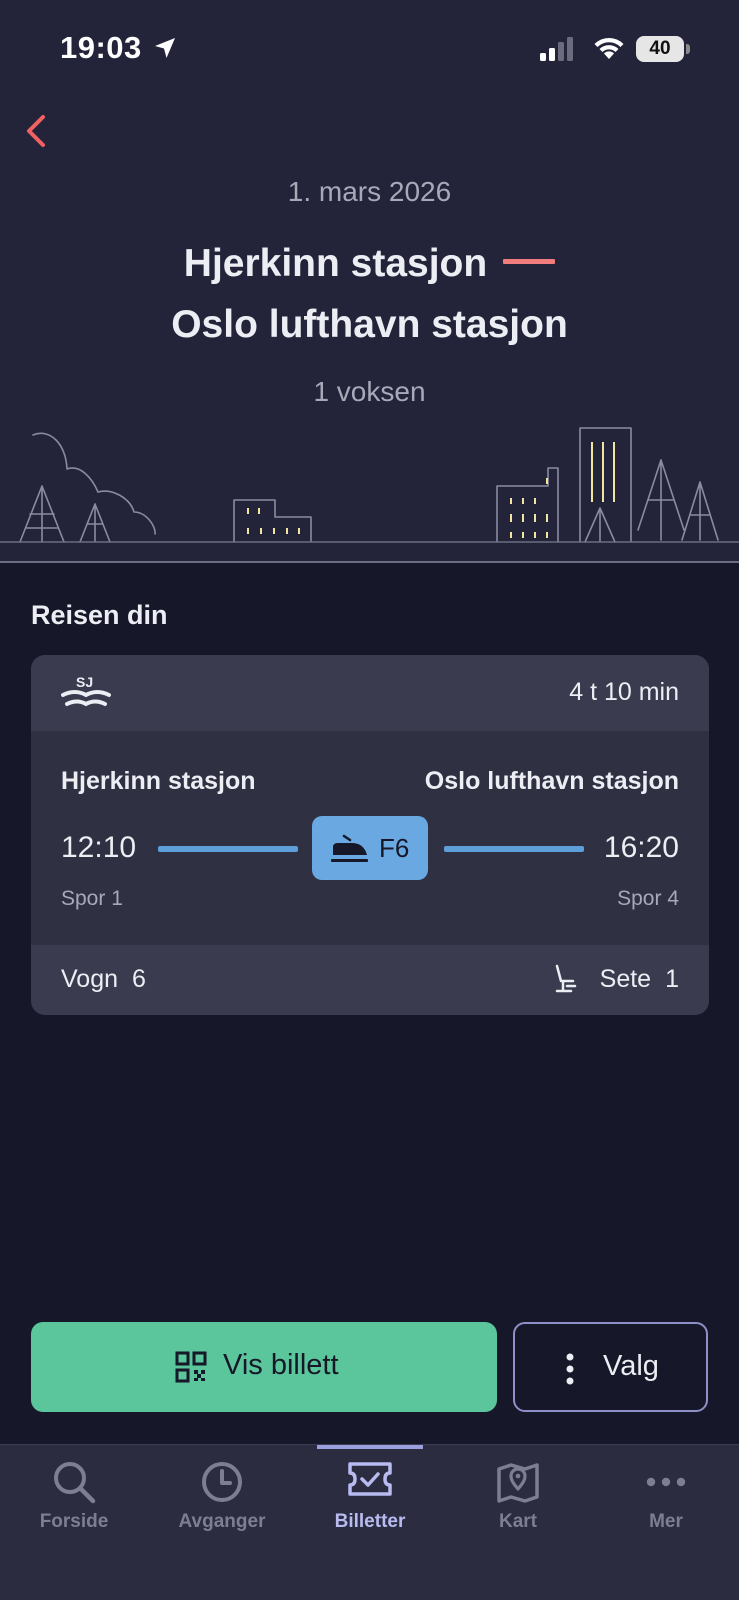 The image size is (739, 1600). What do you see at coordinates (624, 692) in the screenshot?
I see `journey-duration: 4 t 10 min` at bounding box center [624, 692].